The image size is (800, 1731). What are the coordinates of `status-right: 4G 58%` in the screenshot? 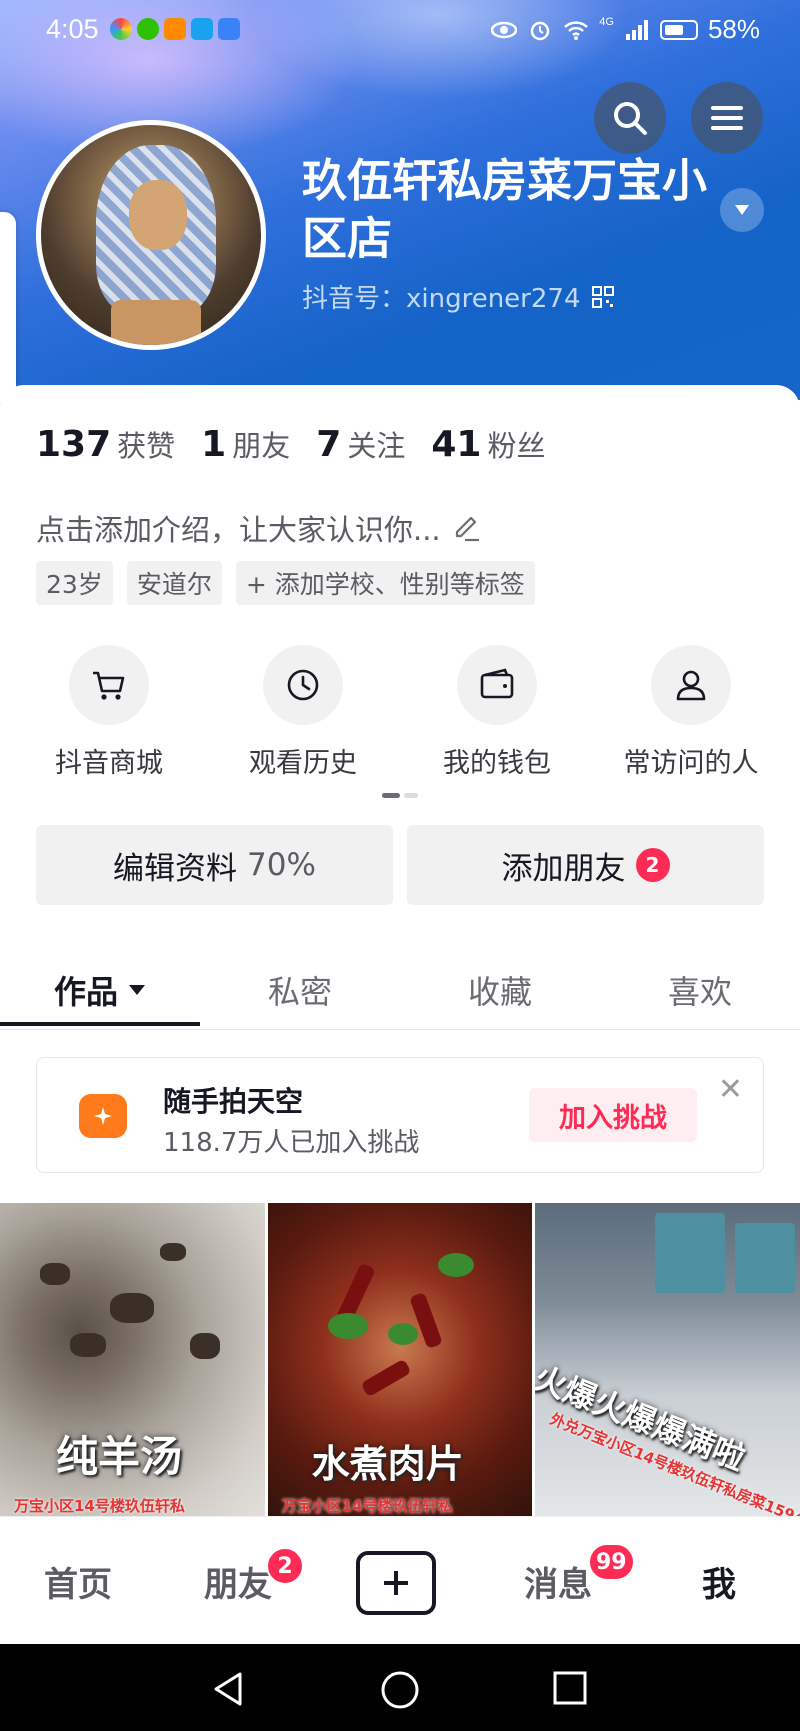 It's located at (625, 29).